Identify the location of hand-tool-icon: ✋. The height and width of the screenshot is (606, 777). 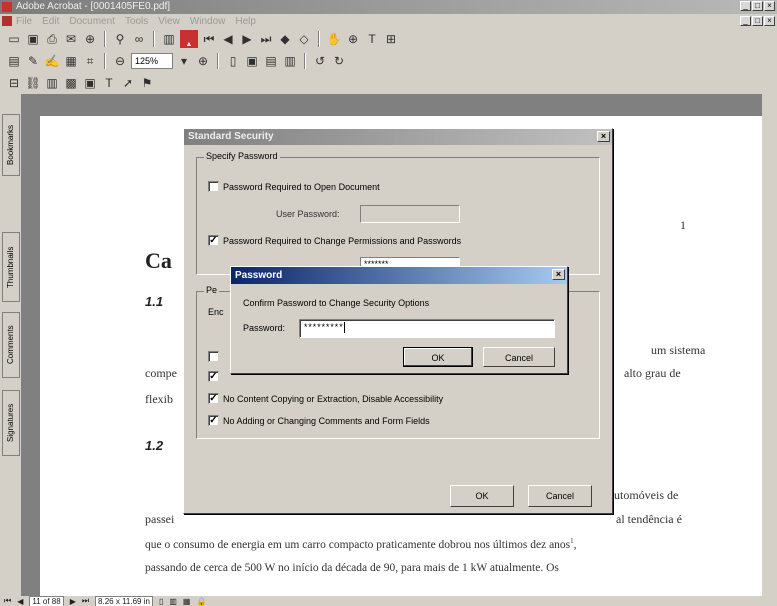
(334, 39).